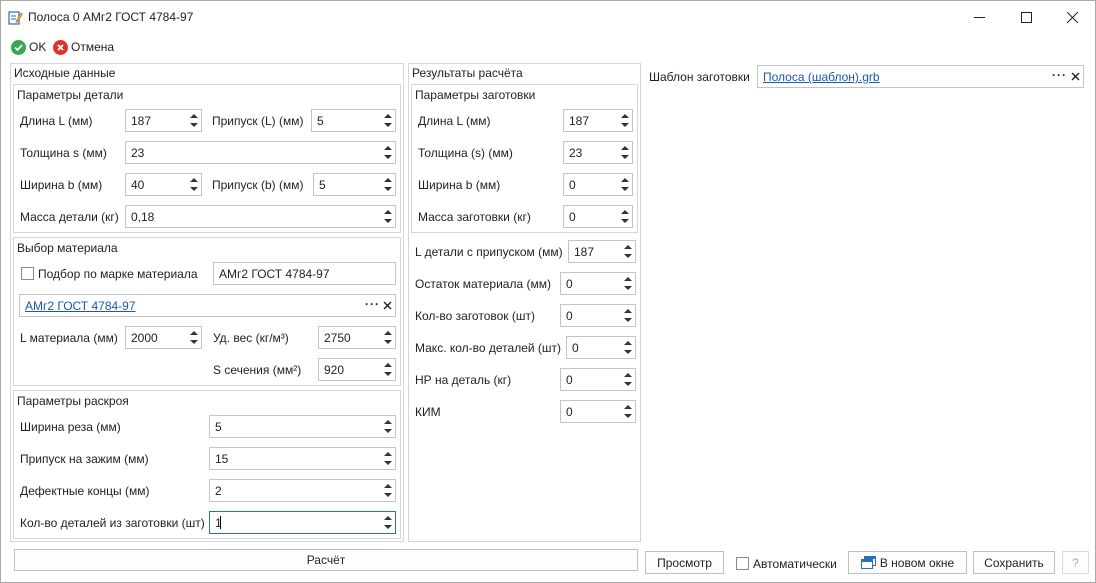  What do you see at coordinates (598, 315) in the screenshot?
I see `blanks-count-output: 0` at bounding box center [598, 315].